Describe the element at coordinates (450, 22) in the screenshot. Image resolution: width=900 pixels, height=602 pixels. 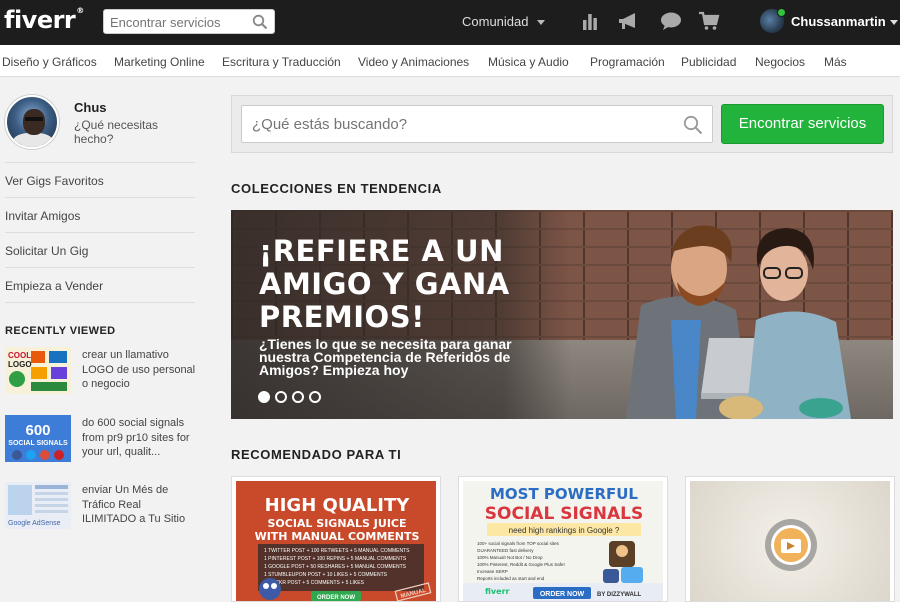
I see `top-bar: fiverr® Comunidad Chussanmartin` at that location.